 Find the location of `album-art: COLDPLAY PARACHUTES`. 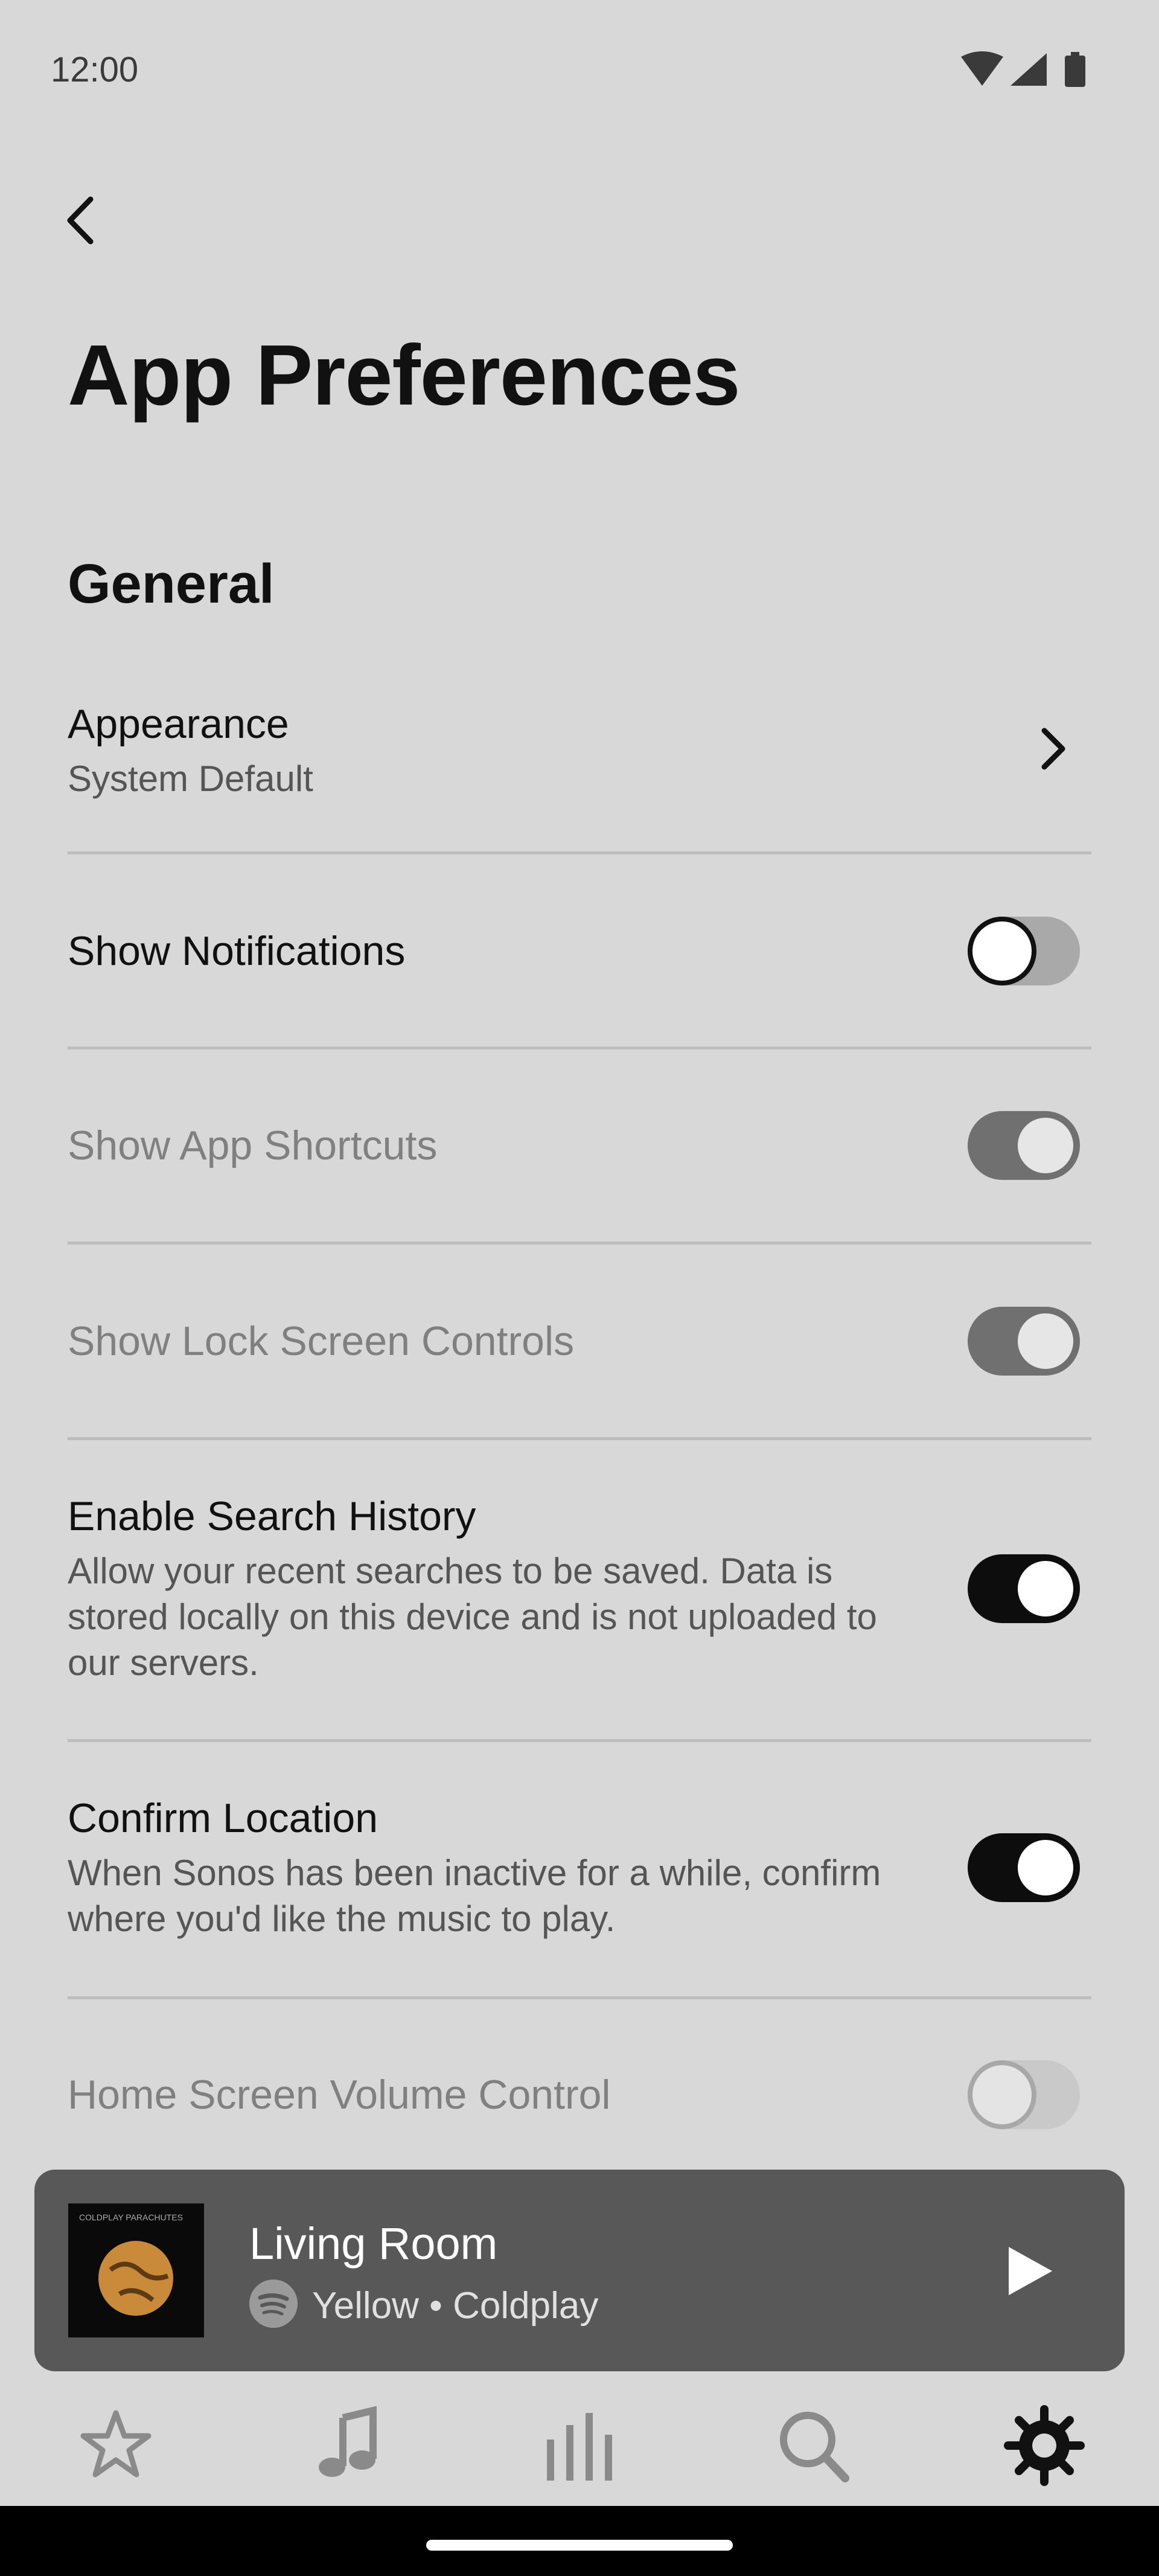

album-art: COLDPLAY PARACHUTES is located at coordinates (136, 2270).